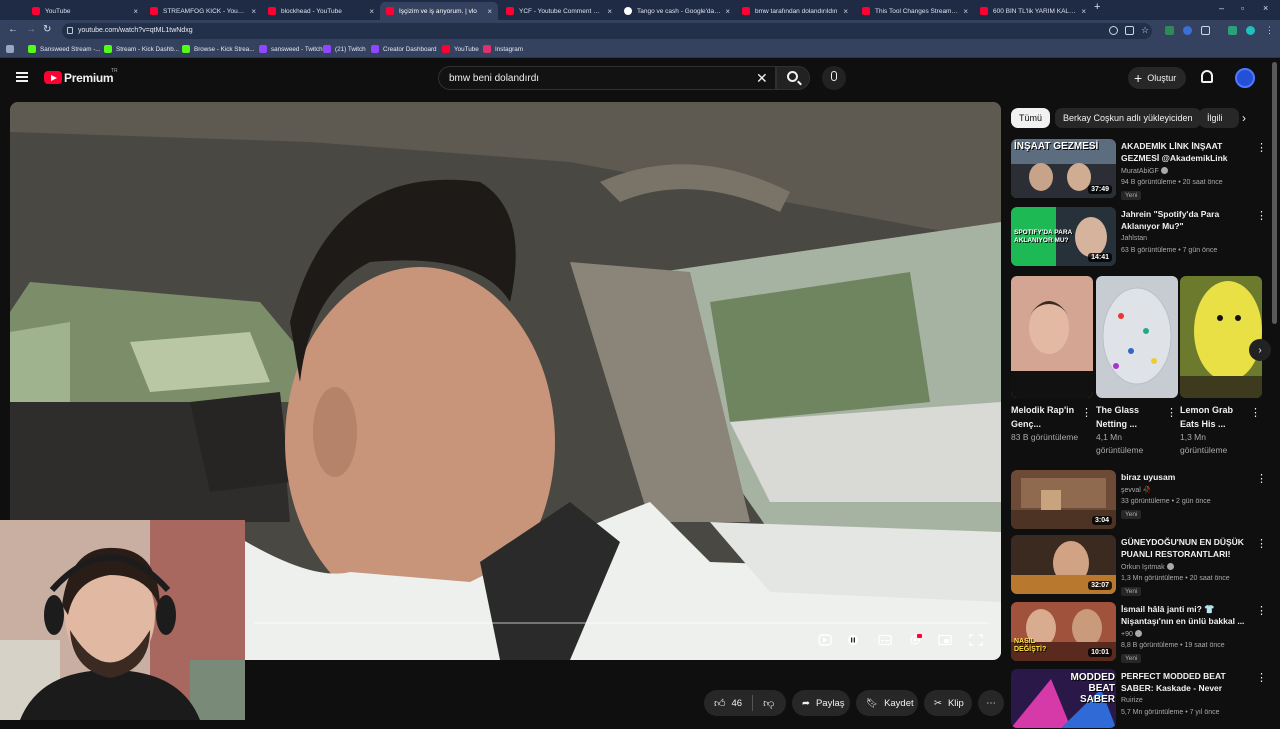 Image resolution: width=1280 pixels, height=729 pixels. I want to click on close-window-icon: ×, so click(1265, 8).